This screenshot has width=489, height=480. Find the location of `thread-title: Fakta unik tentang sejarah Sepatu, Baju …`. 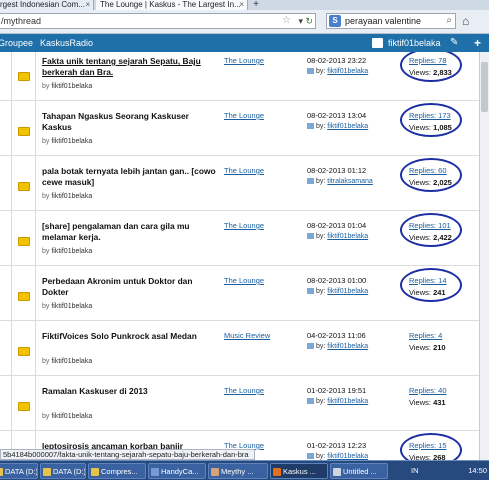

thread-title: Fakta unik tentang sejarah Sepatu, Baju … is located at coordinates (129, 67).